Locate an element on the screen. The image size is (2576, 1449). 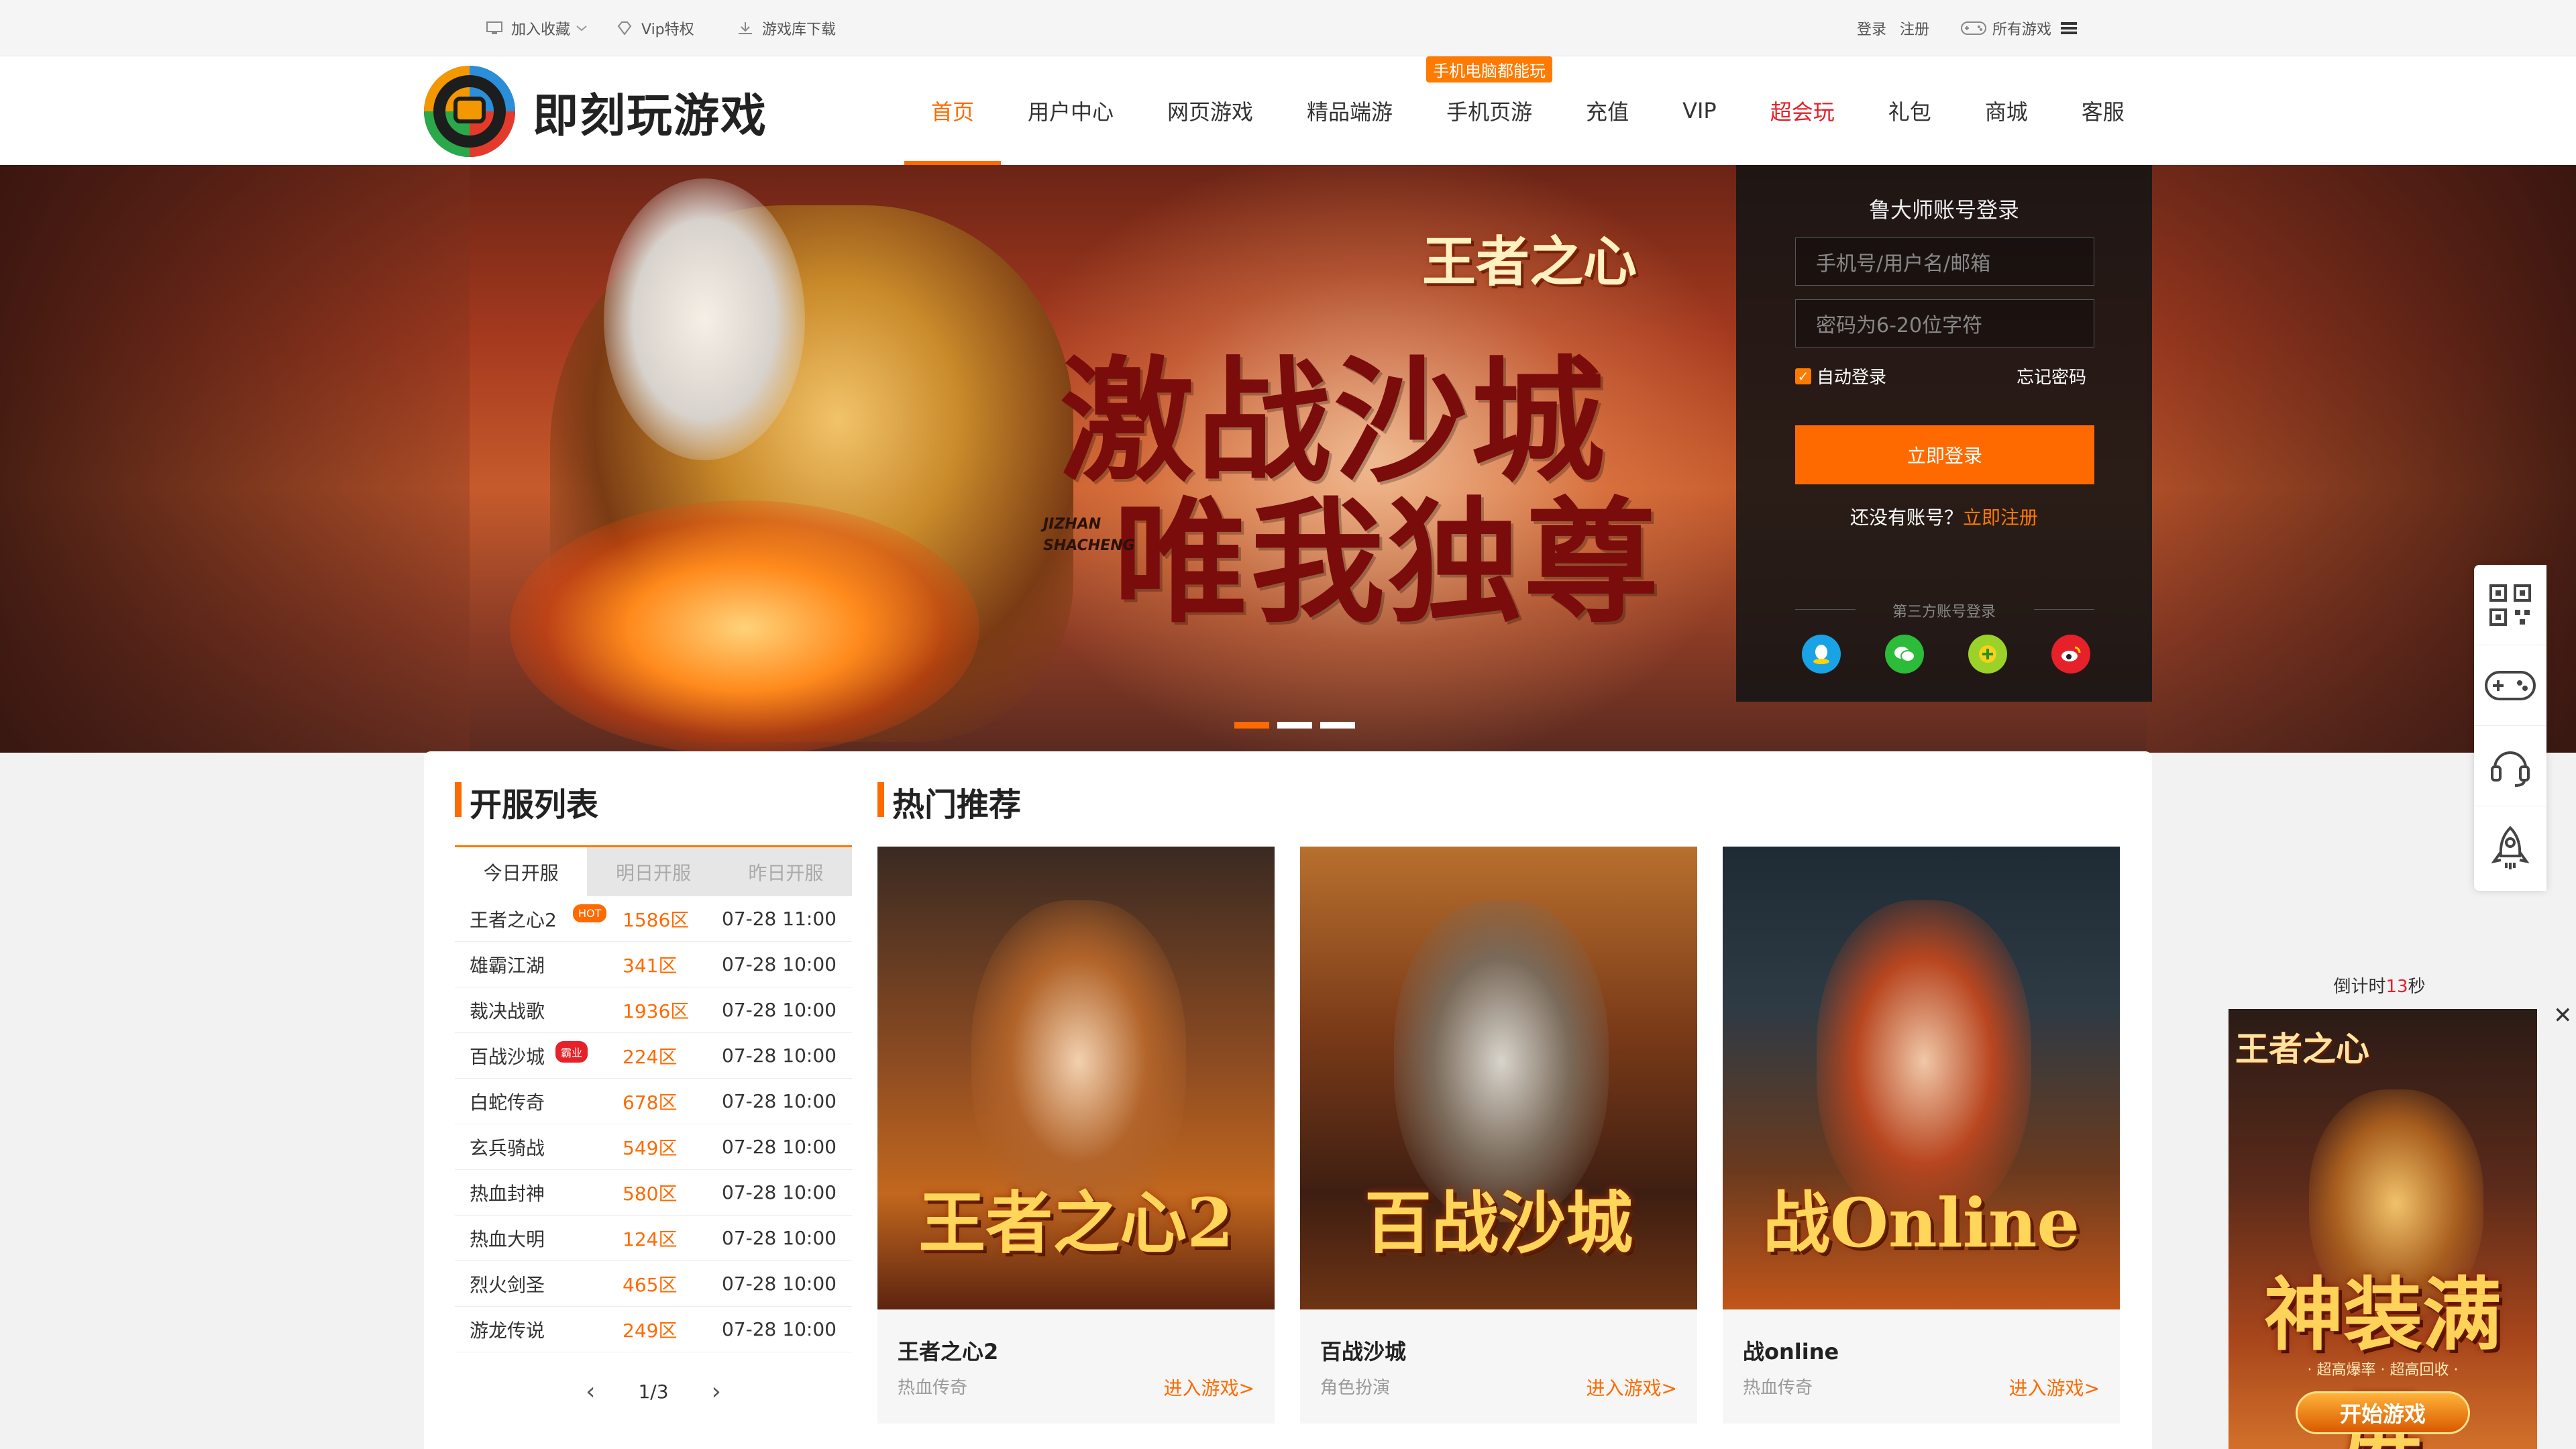
all-games-menu: 所有游戏 is located at coordinates (2019, 28).